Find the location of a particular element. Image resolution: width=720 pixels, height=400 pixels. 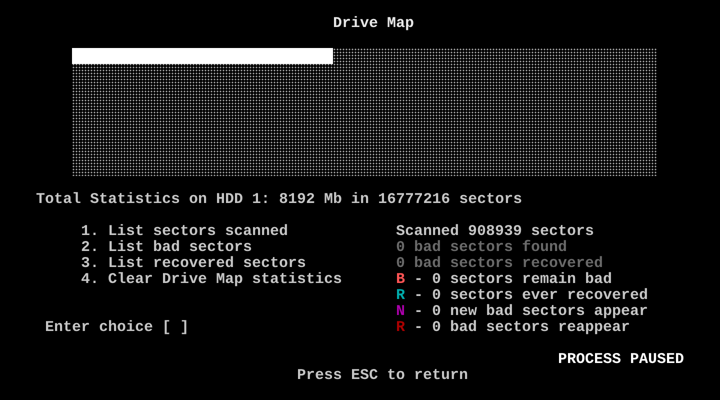

return-hint: Press ESC to return is located at coordinates (382, 376).